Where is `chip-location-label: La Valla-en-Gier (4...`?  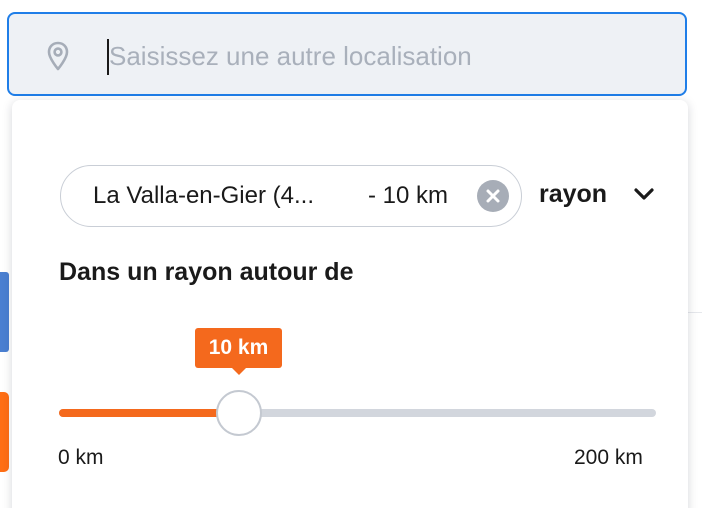 chip-location-label: La Valla-en-Gier (4... is located at coordinates (203, 195).